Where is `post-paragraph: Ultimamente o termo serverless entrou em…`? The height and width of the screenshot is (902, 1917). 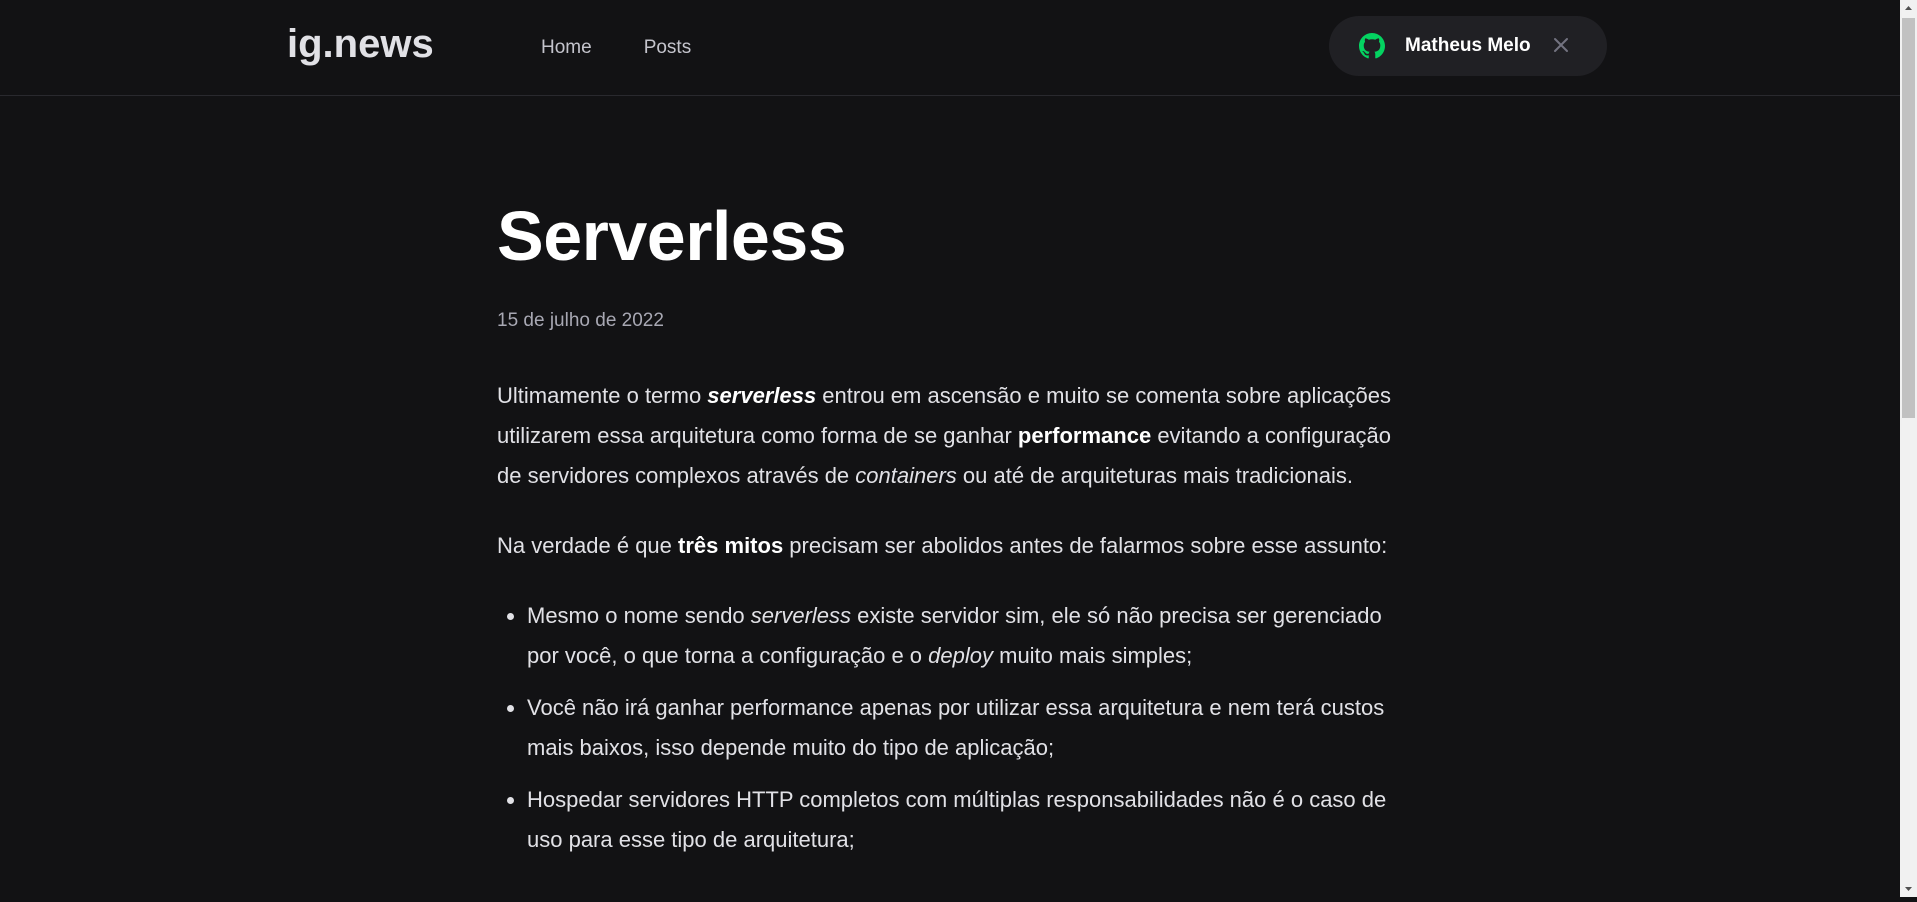 post-paragraph: Ultimamente o termo serverless entrou em… is located at coordinates (944, 435).